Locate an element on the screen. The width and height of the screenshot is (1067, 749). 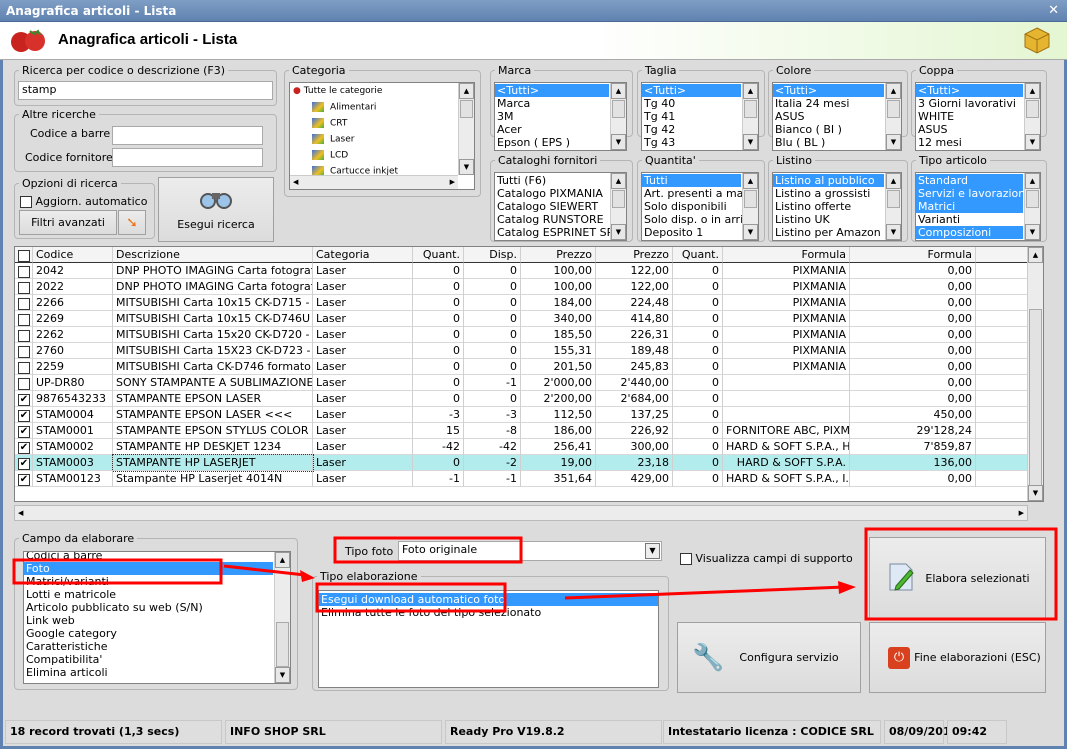
field-option: Google category is located at coordinates (148, 633).